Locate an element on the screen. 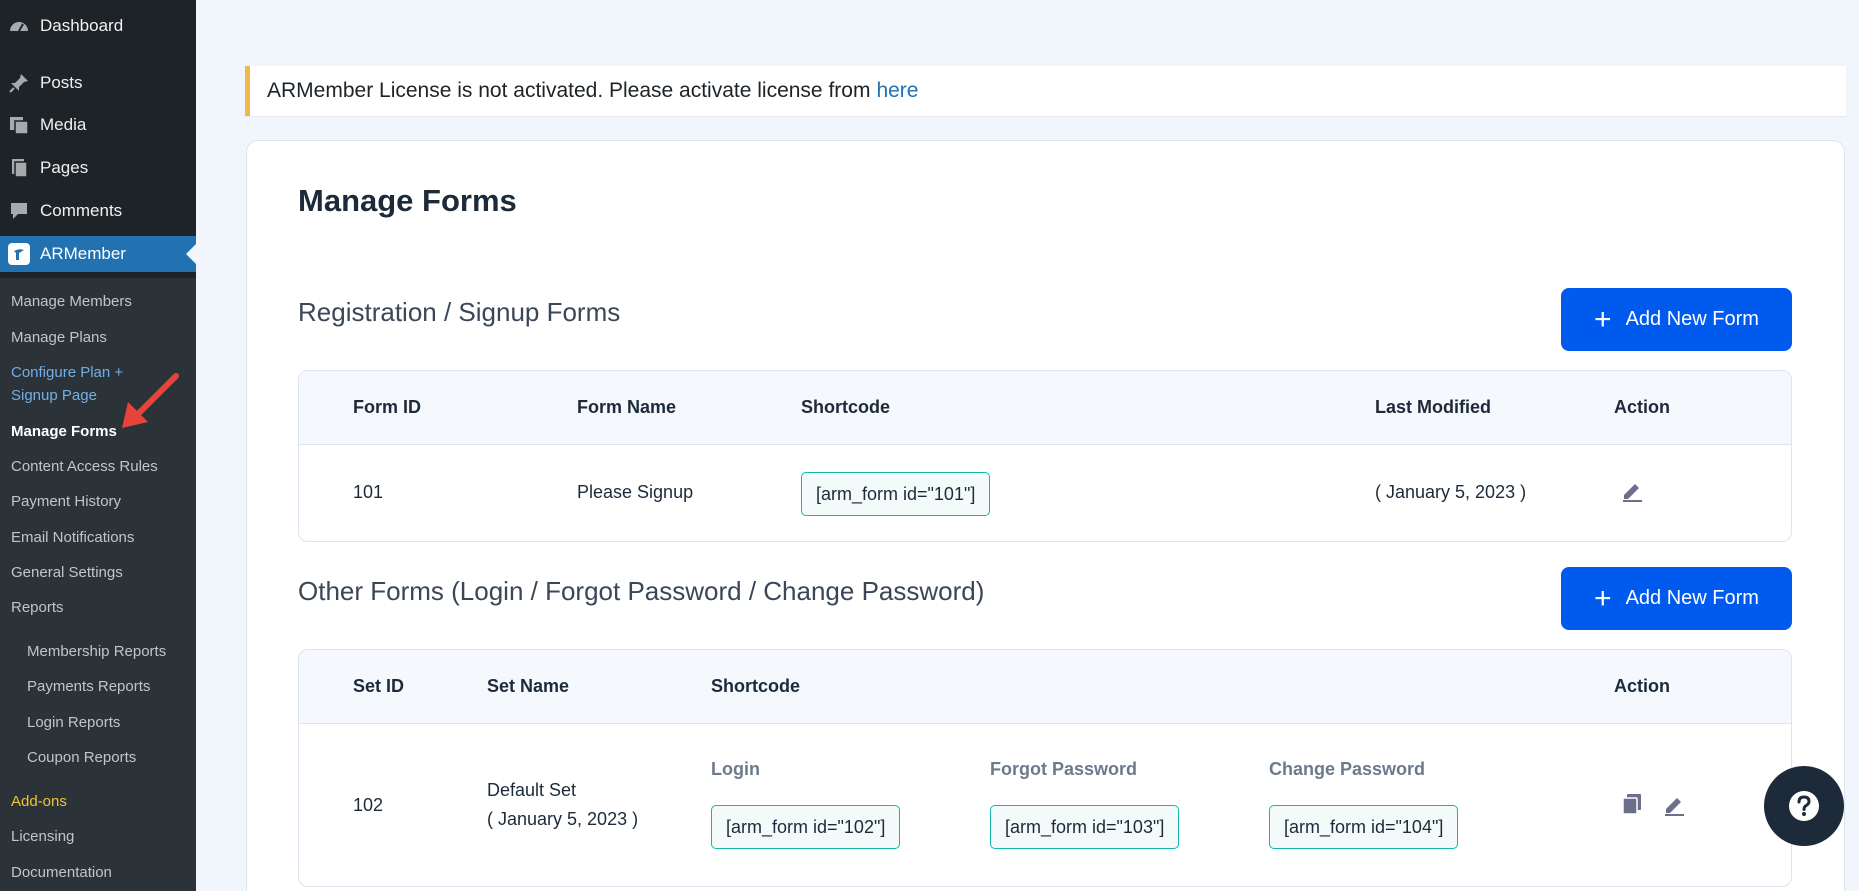 The width and height of the screenshot is (1859, 891). col-set-name: Set Name is located at coordinates (528, 686).